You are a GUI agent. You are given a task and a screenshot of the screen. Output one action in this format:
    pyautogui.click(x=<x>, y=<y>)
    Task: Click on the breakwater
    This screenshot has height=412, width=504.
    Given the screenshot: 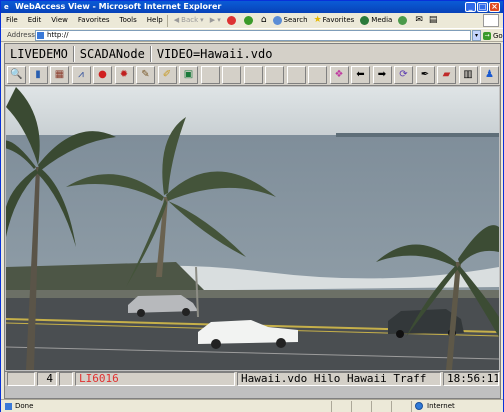 What is the action you would take?
    pyautogui.click(x=417, y=135)
    